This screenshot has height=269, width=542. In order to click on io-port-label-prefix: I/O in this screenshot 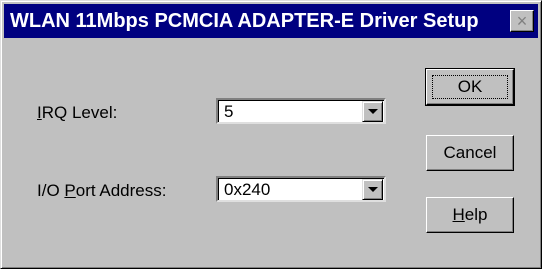, I will do `click(51, 190)`.